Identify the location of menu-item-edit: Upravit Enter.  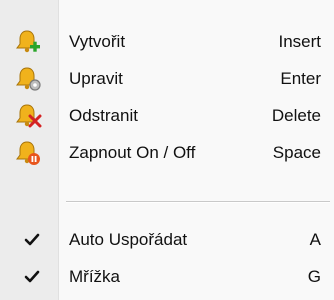
(167, 79).